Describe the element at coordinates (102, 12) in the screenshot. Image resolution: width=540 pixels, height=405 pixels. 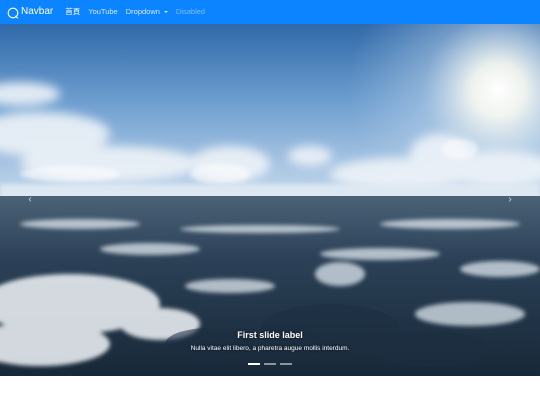
I see `nav-link-youtube: YouTube` at that location.